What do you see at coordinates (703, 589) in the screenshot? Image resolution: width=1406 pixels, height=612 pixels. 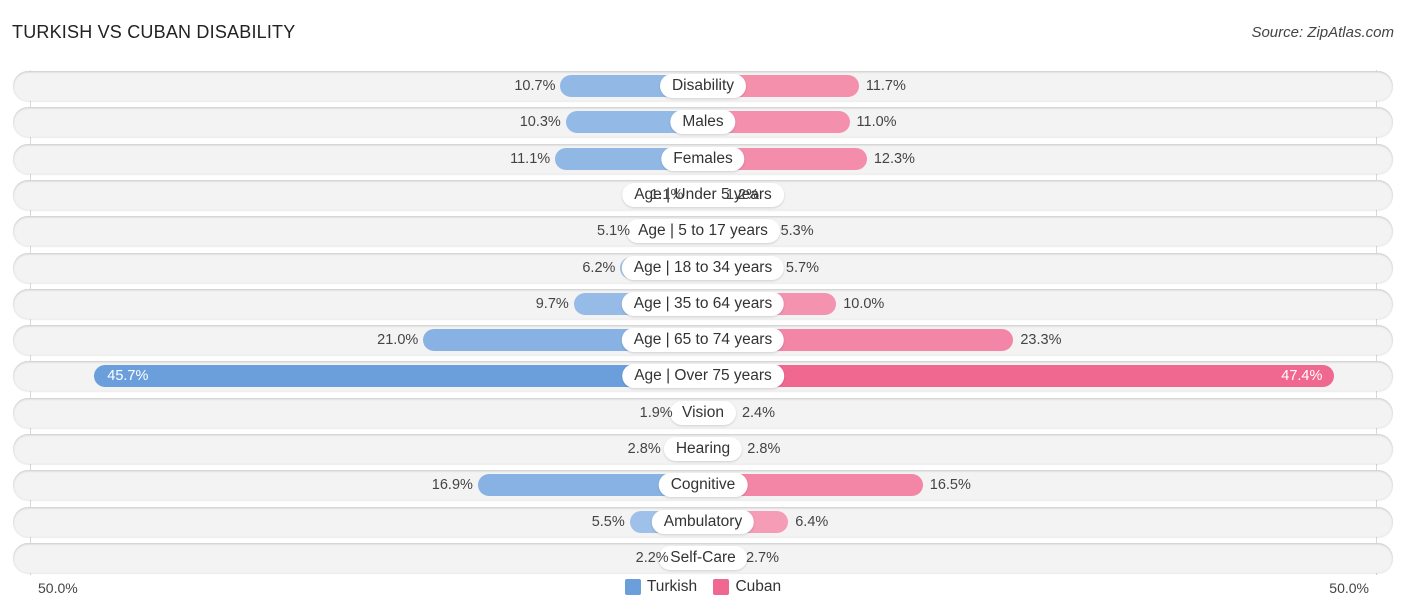 I see `legend: Turkish Cuban` at bounding box center [703, 589].